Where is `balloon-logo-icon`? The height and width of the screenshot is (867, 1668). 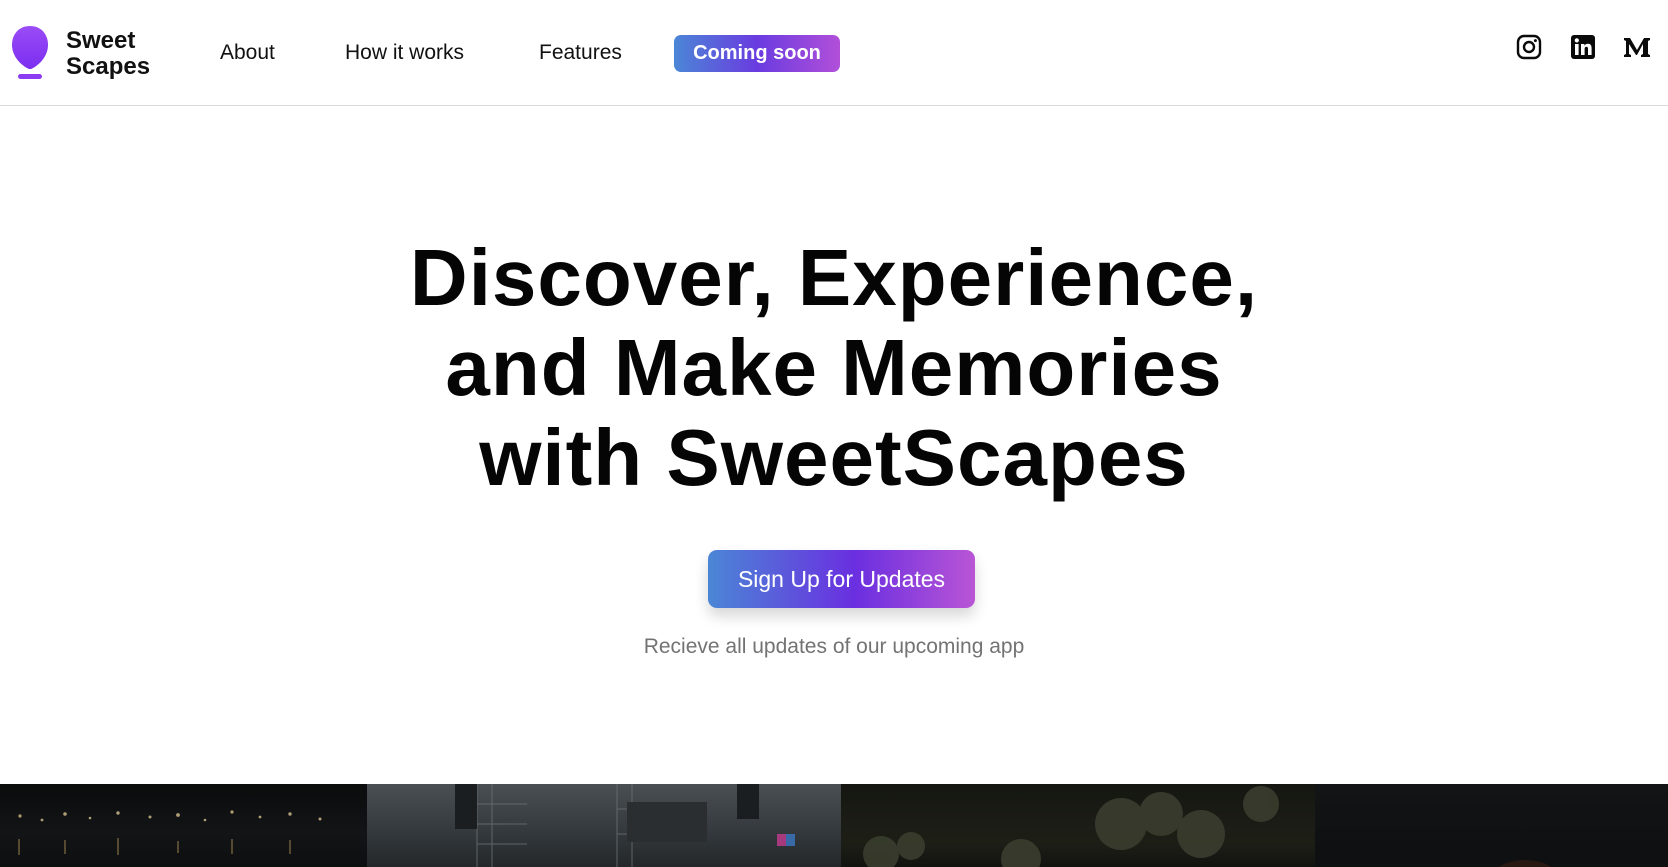
balloon-logo-icon is located at coordinates (30, 54).